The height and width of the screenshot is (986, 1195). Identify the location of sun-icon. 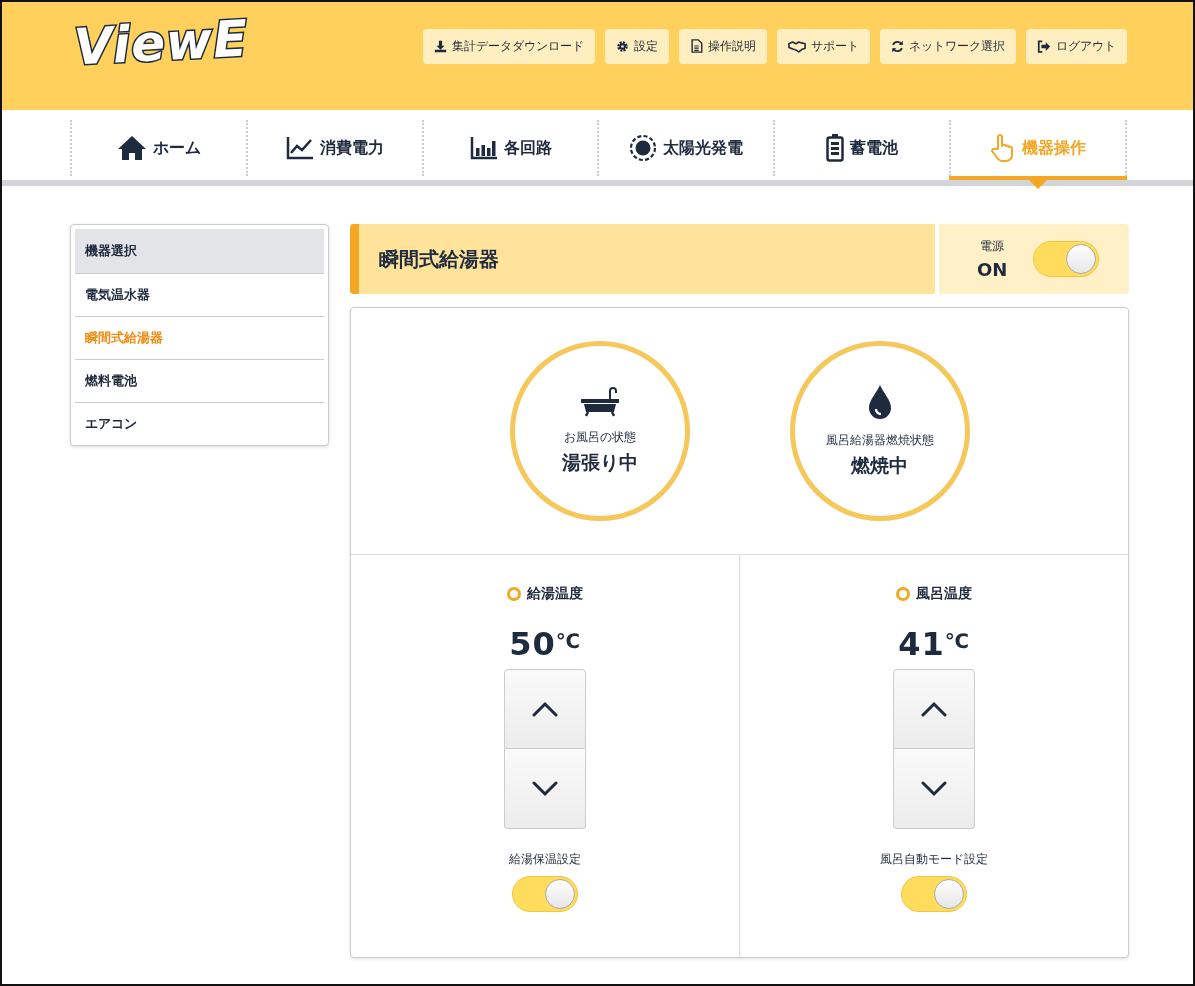
(643, 148).